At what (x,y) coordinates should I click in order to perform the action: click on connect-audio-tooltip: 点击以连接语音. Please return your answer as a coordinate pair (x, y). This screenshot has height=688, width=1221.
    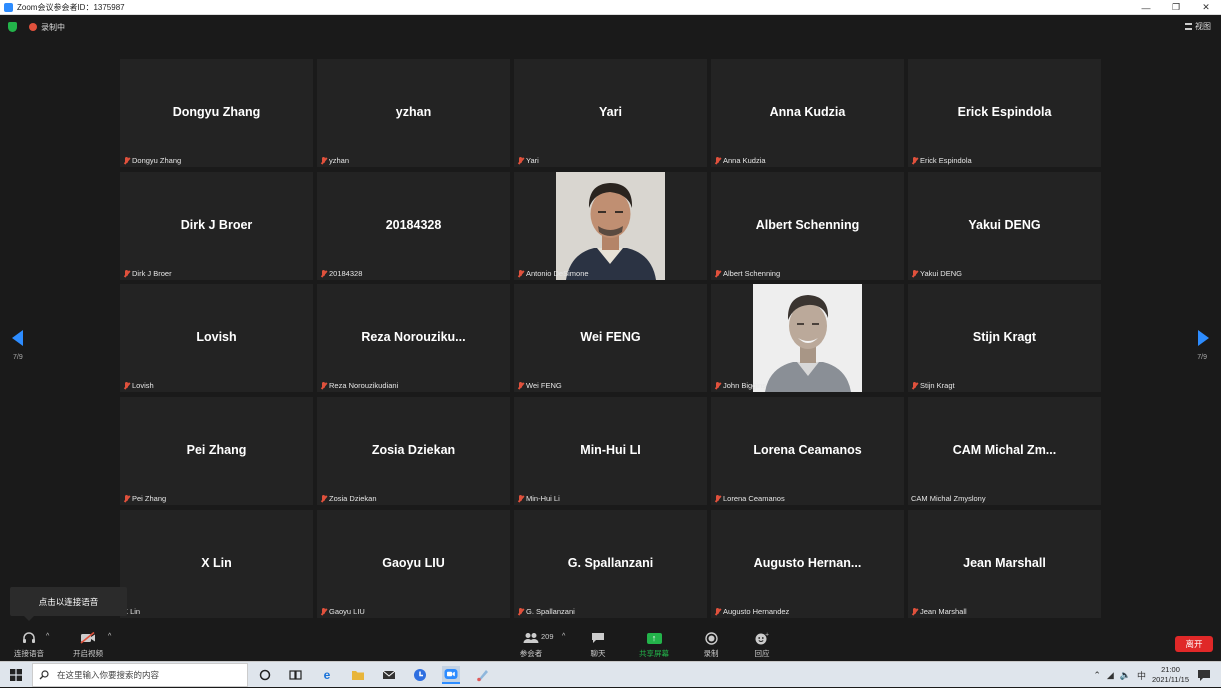
    Looking at the image, I should click on (68, 604).